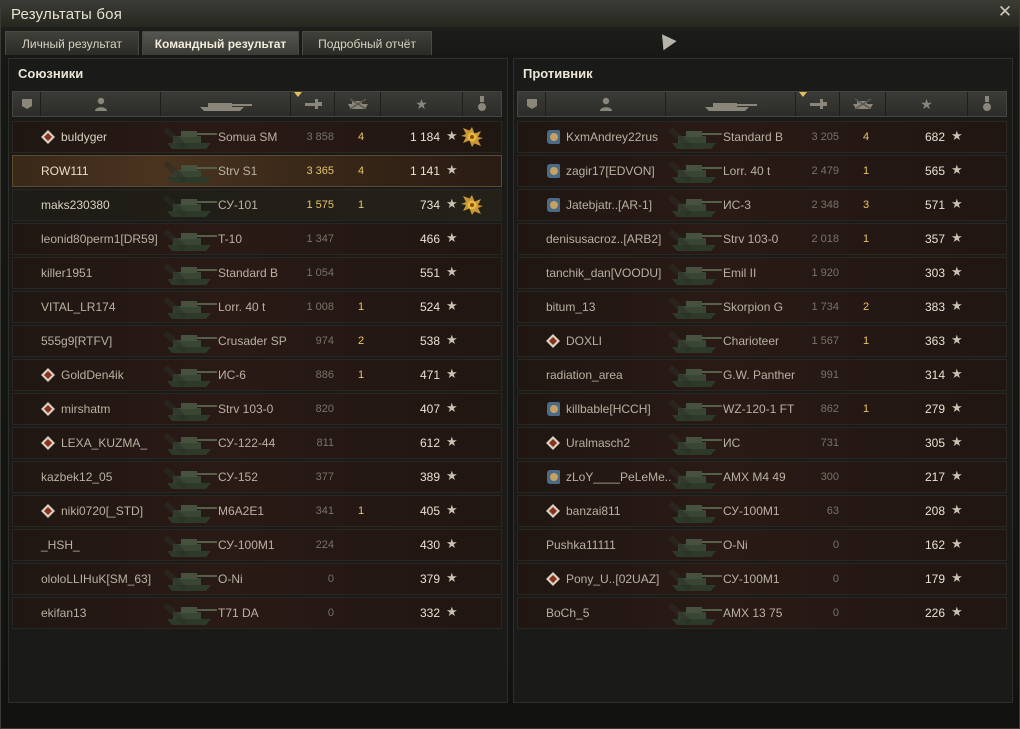  What do you see at coordinates (324, 409) in the screenshot?
I see `damage-value: 820` at bounding box center [324, 409].